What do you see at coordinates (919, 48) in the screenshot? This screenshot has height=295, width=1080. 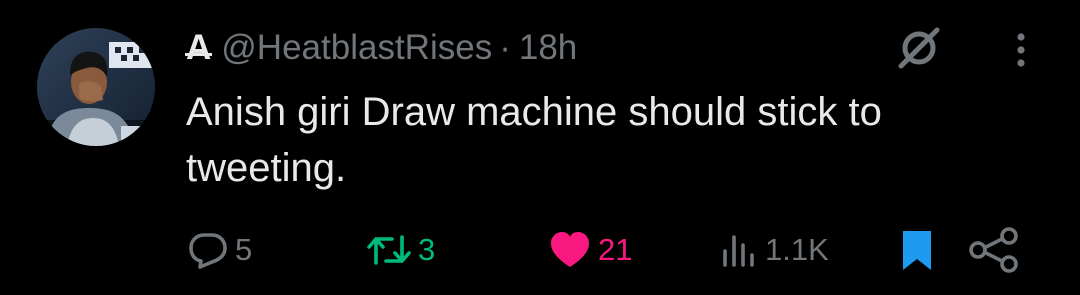 I see `grok-icon` at bounding box center [919, 48].